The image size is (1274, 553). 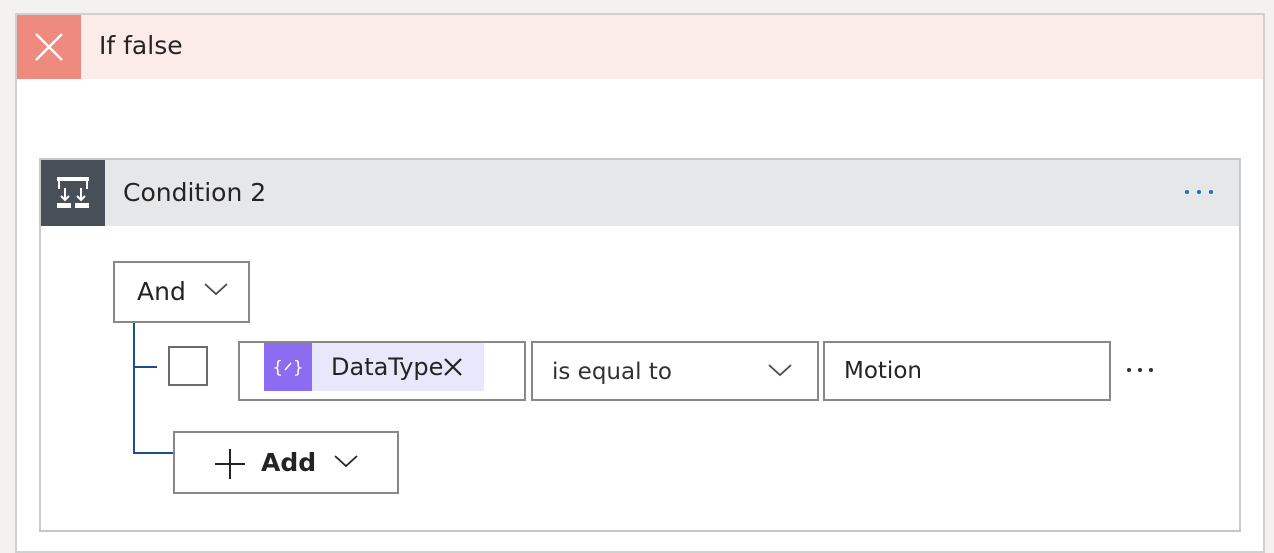 I want to click on condition-more-button, so click(x=1201, y=192).